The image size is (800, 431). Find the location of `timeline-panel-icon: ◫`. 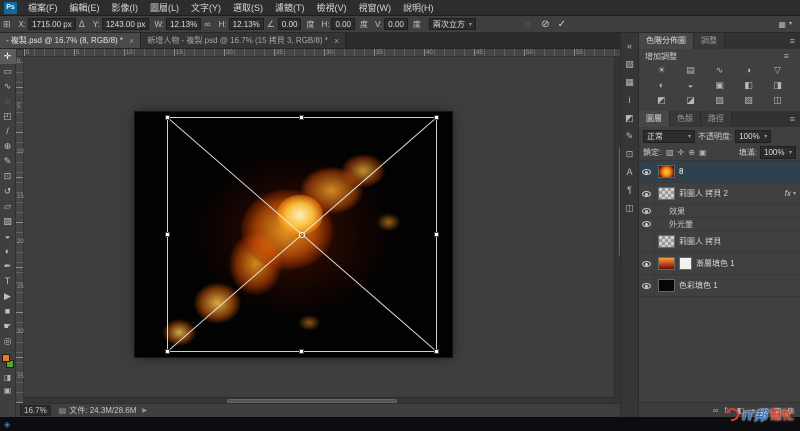

timeline-panel-icon: ◫ is located at coordinates (629, 208).